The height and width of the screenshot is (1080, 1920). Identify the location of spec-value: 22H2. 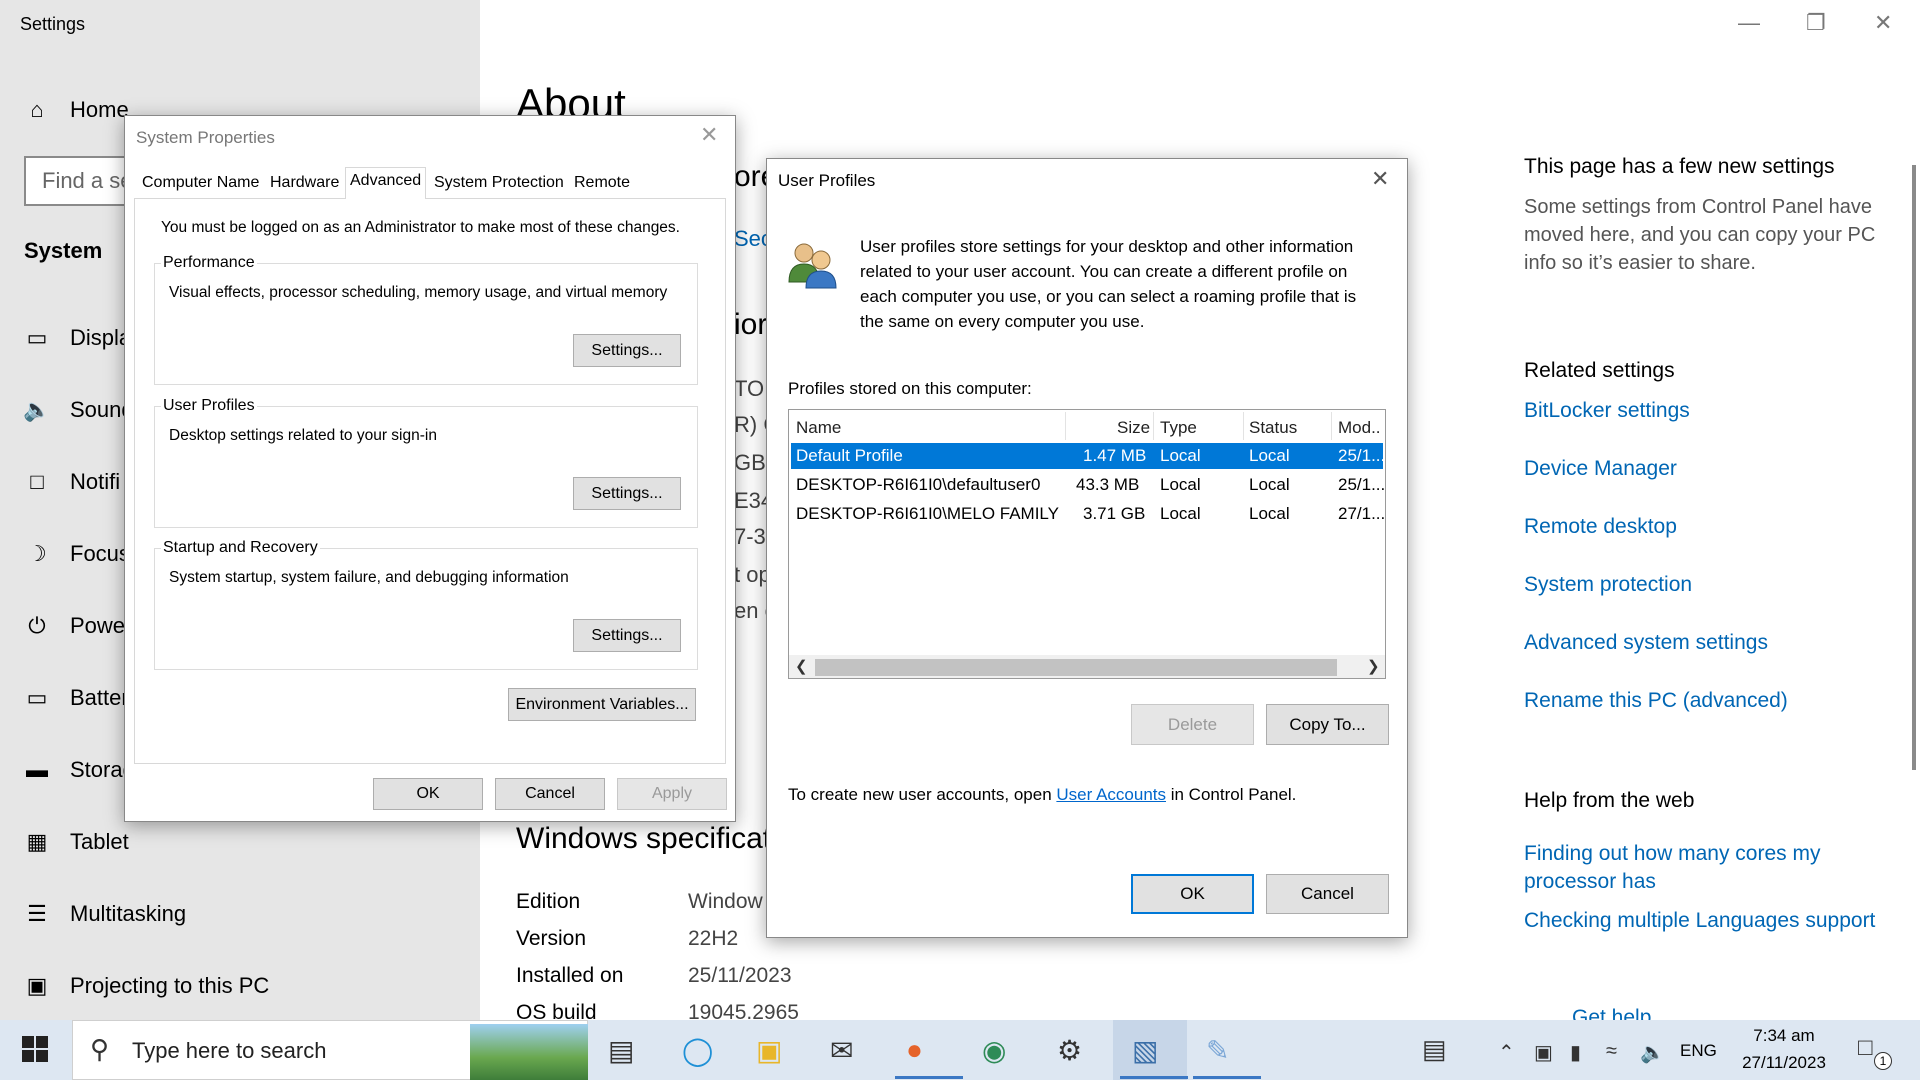
(713, 938).